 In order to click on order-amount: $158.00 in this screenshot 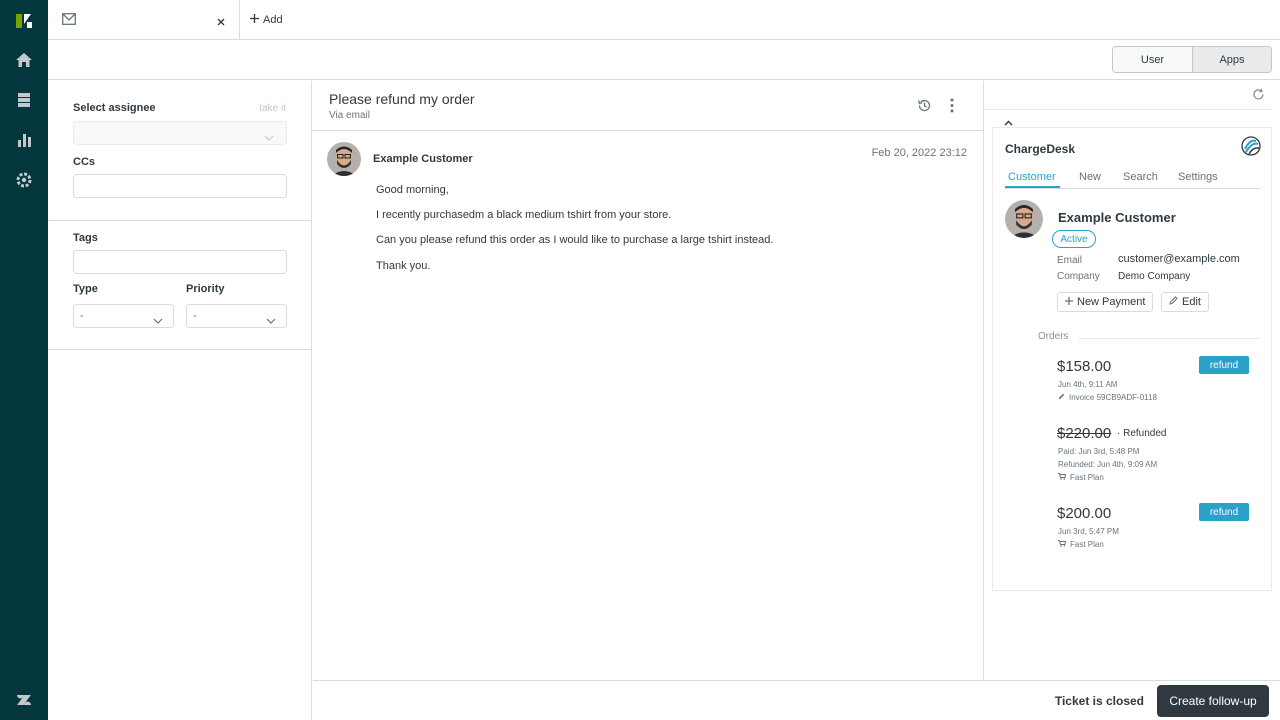, I will do `click(1084, 366)`.